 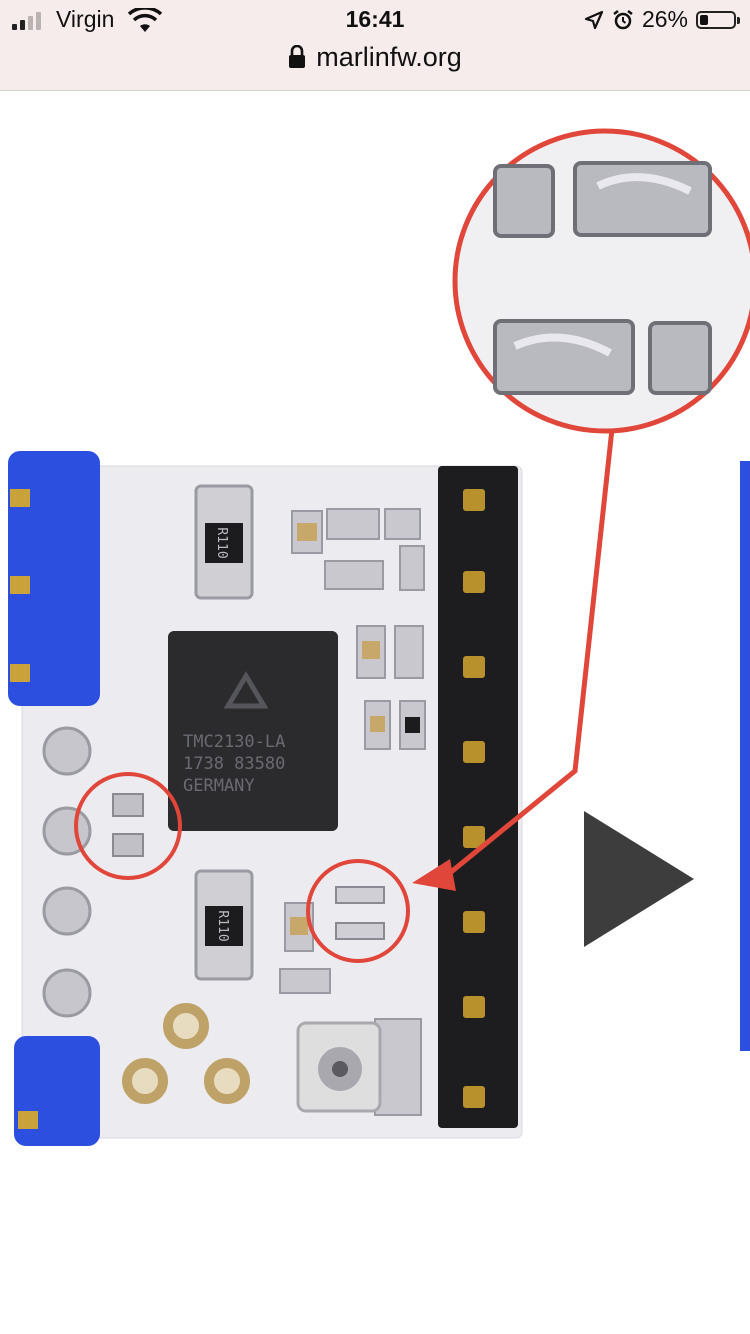 What do you see at coordinates (623, 19) in the screenshot?
I see `alarm-icon` at bounding box center [623, 19].